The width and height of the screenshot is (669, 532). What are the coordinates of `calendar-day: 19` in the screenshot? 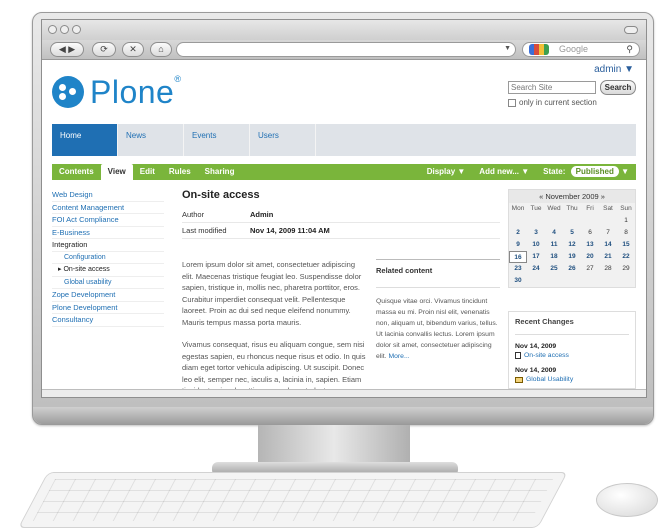 It's located at (572, 257).